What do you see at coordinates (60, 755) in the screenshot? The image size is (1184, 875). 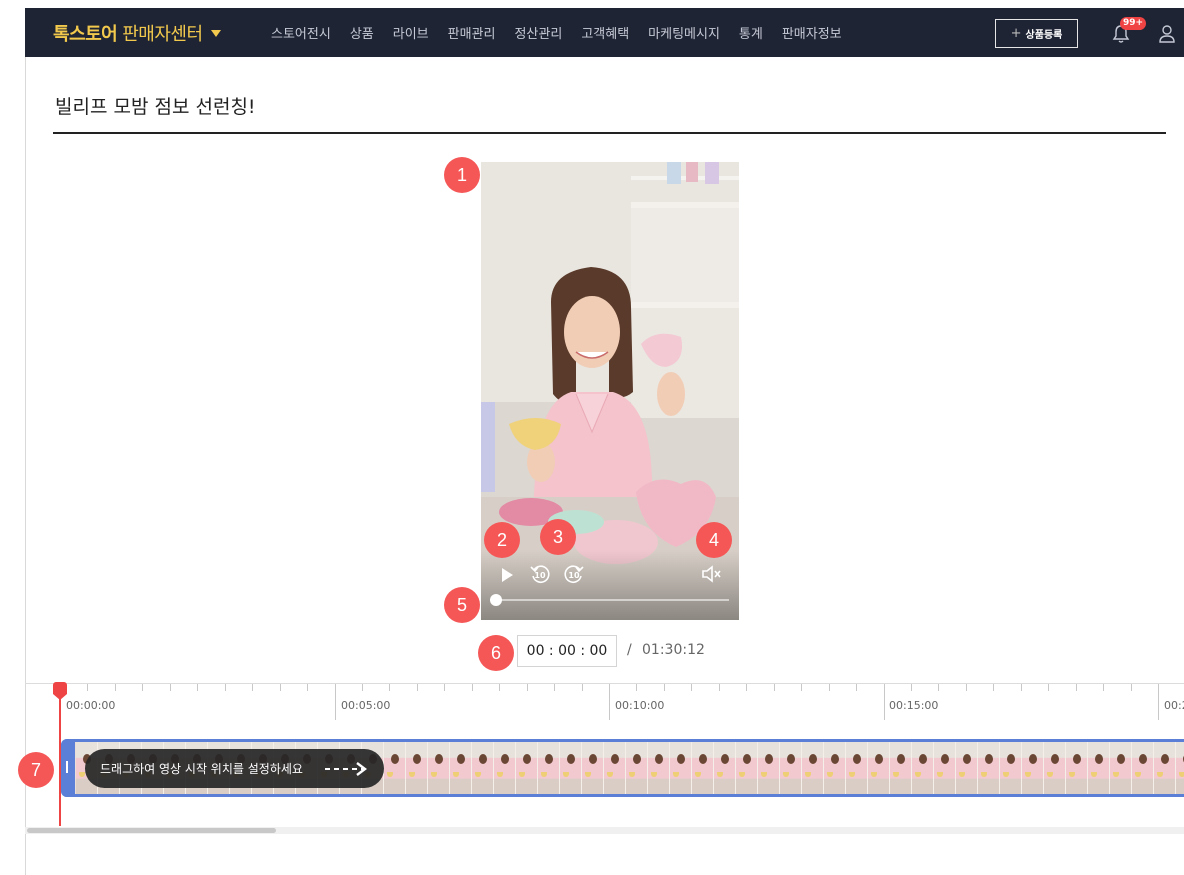 I see `playhead-line` at bounding box center [60, 755].